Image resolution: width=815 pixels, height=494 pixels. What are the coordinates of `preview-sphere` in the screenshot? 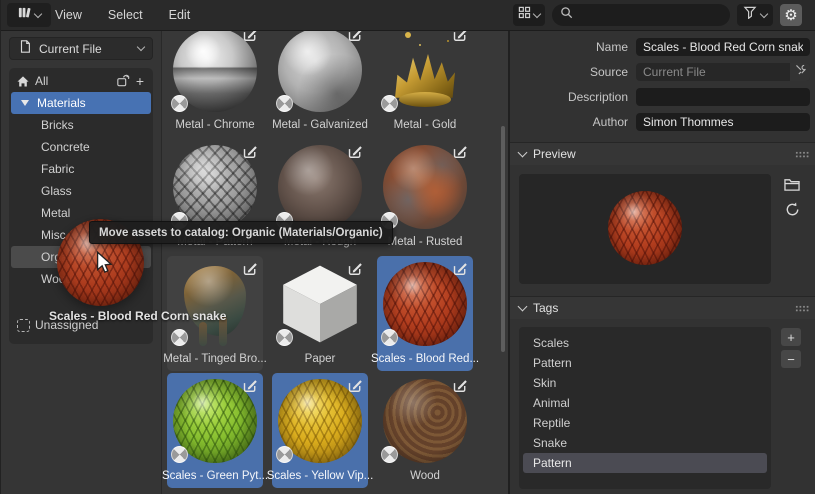 It's located at (645, 228).